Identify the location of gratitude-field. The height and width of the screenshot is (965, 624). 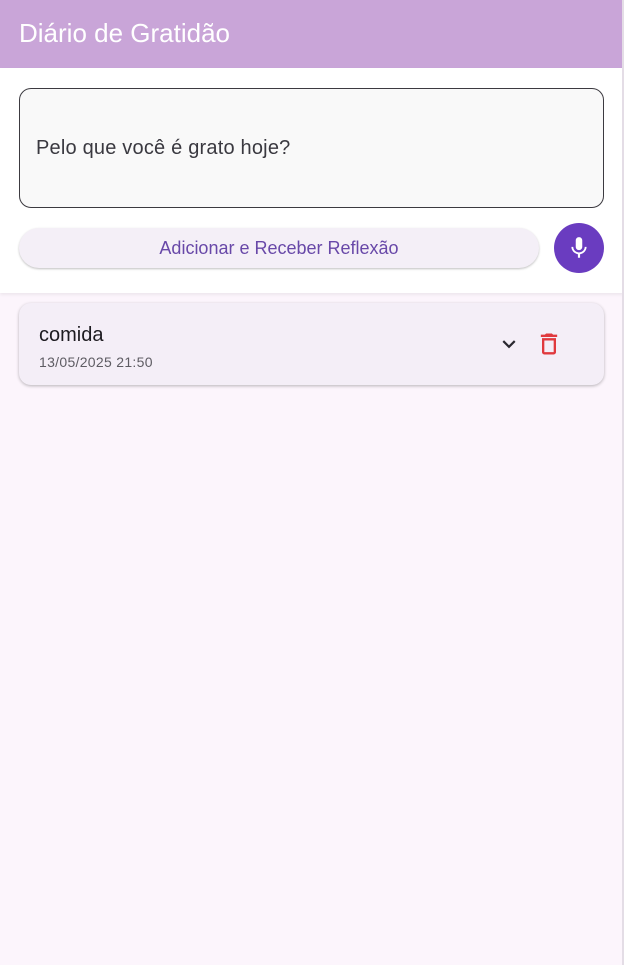
(311, 148).